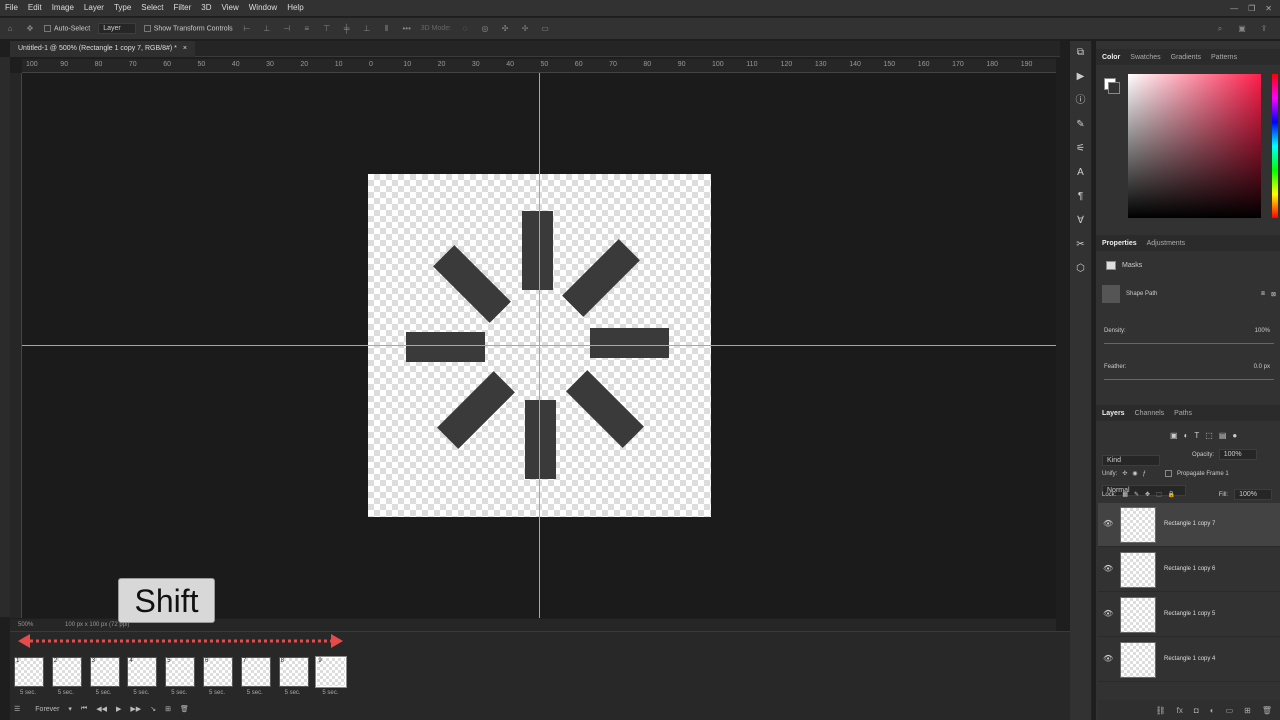  Describe the element at coordinates (30, 28) in the screenshot. I see `move-tool-icon: ✥` at that location.